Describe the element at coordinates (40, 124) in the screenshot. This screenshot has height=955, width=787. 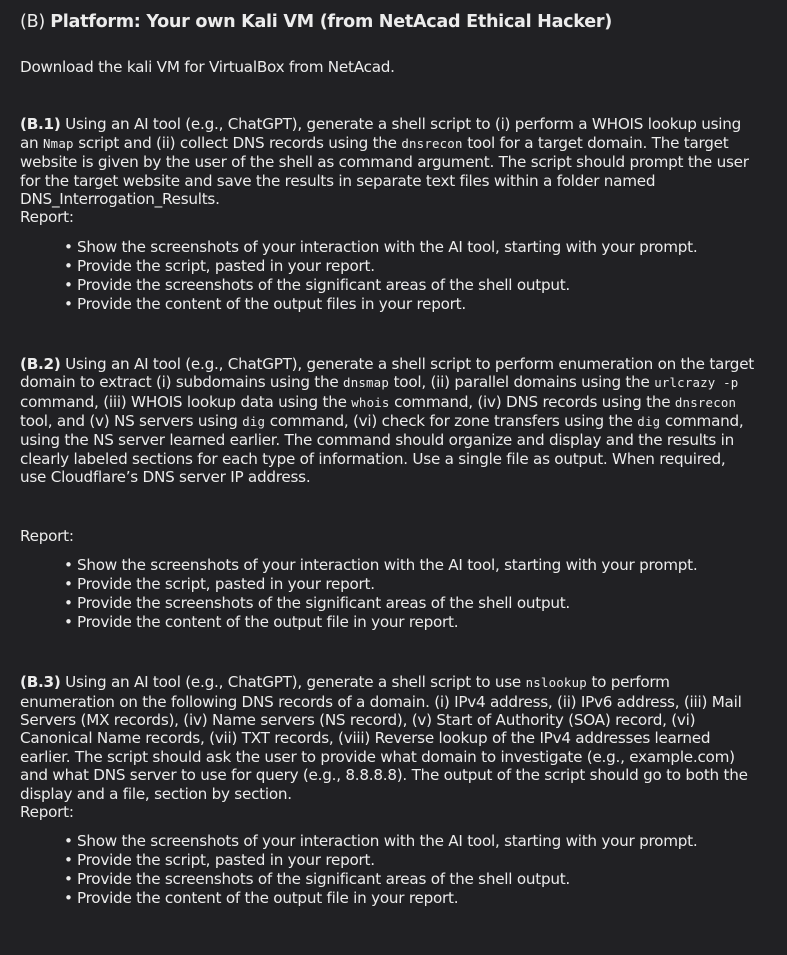
I see `section-b1-label: (B.1)` at that location.